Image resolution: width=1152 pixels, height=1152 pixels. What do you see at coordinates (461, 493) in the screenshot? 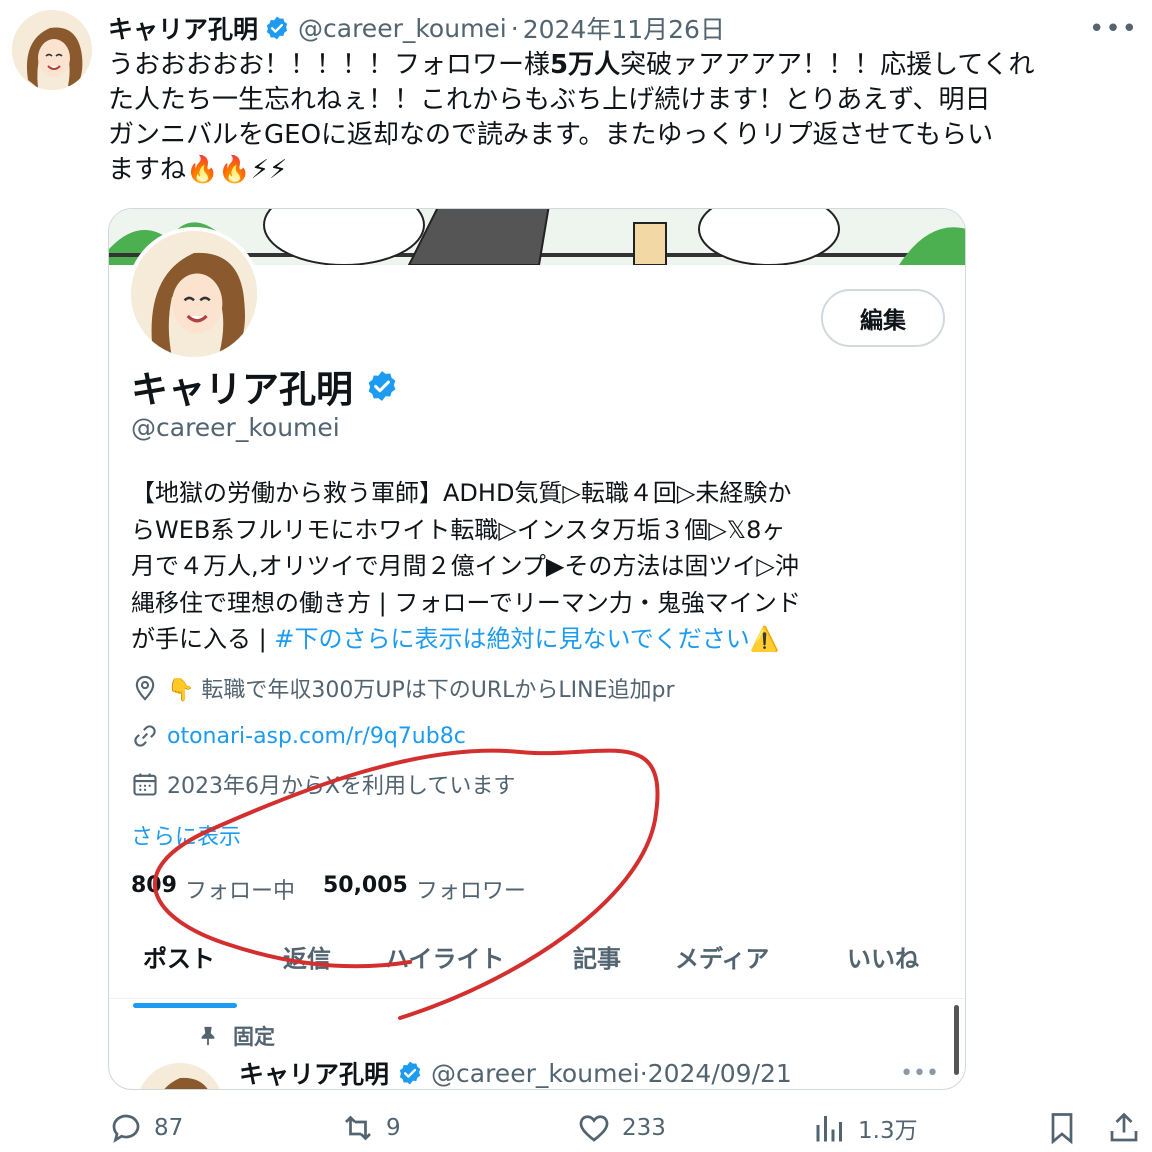
I see `bio-line: 【地獄の労働から救う軍師】ADHD気質▷転職４回▷未経験か` at bounding box center [461, 493].